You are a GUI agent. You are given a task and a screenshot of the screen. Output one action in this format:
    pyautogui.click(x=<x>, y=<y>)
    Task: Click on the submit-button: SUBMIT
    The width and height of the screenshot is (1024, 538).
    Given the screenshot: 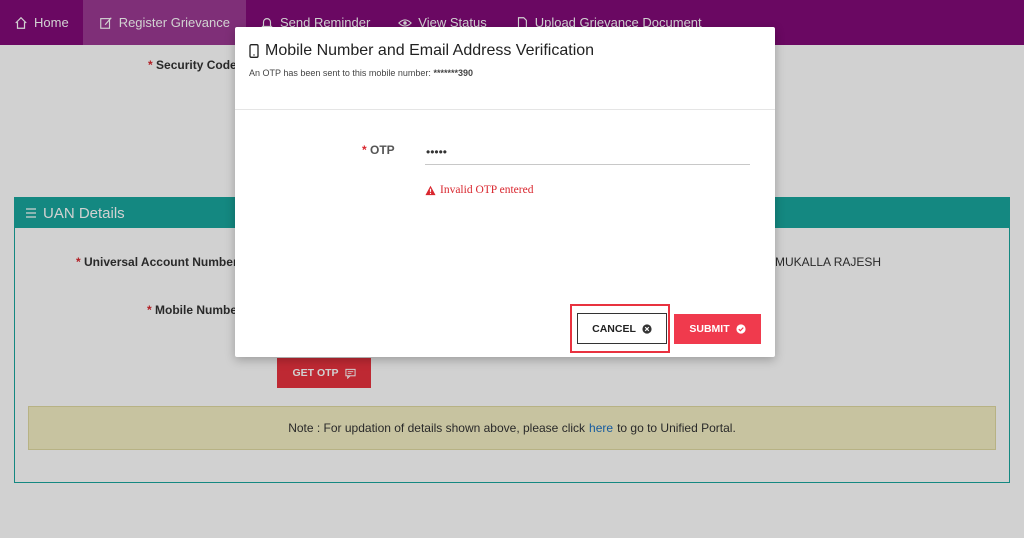 What is the action you would take?
    pyautogui.click(x=717, y=329)
    